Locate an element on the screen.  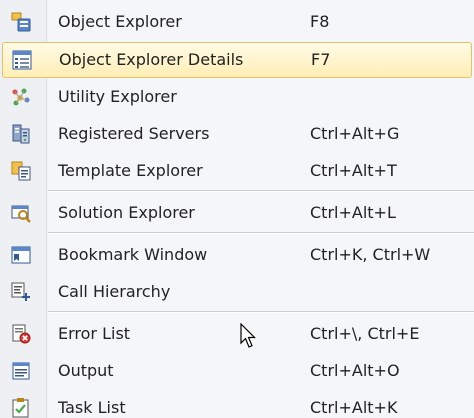
menu-item-label: Solution Explorer is located at coordinates (126, 212).